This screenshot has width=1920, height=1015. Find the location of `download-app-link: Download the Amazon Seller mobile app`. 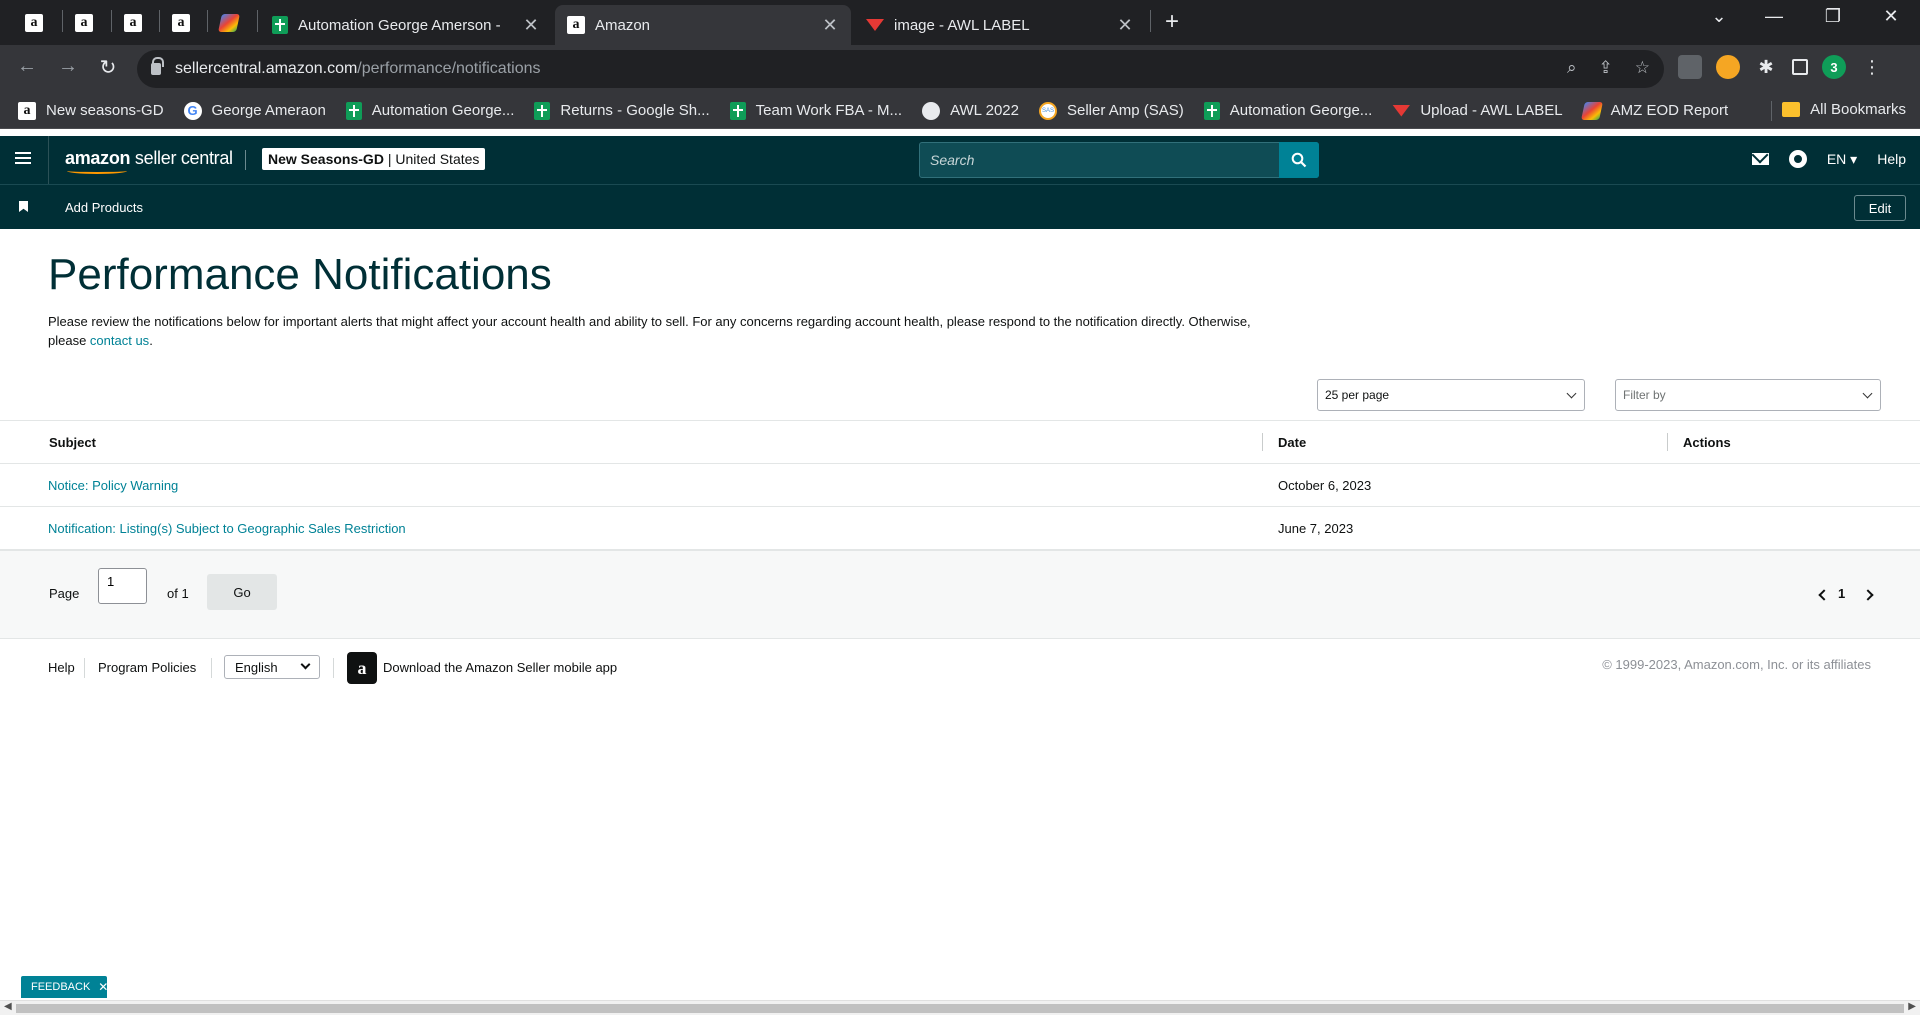

download-app-link: Download the Amazon Seller mobile app is located at coordinates (500, 667).